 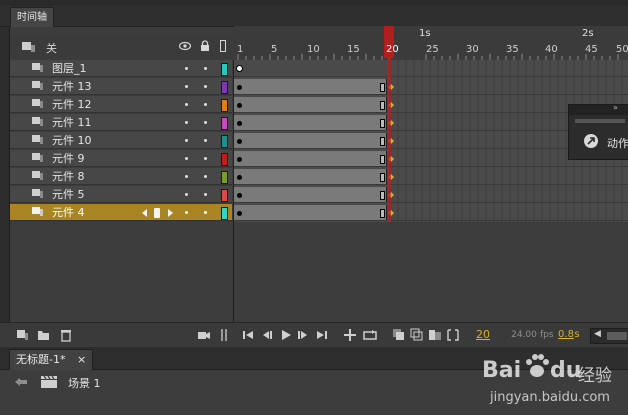 I want to click on frame-ruler: 1s 2s 1 5 10 15 25 30 35 40 45 50, so click(x=431, y=43).